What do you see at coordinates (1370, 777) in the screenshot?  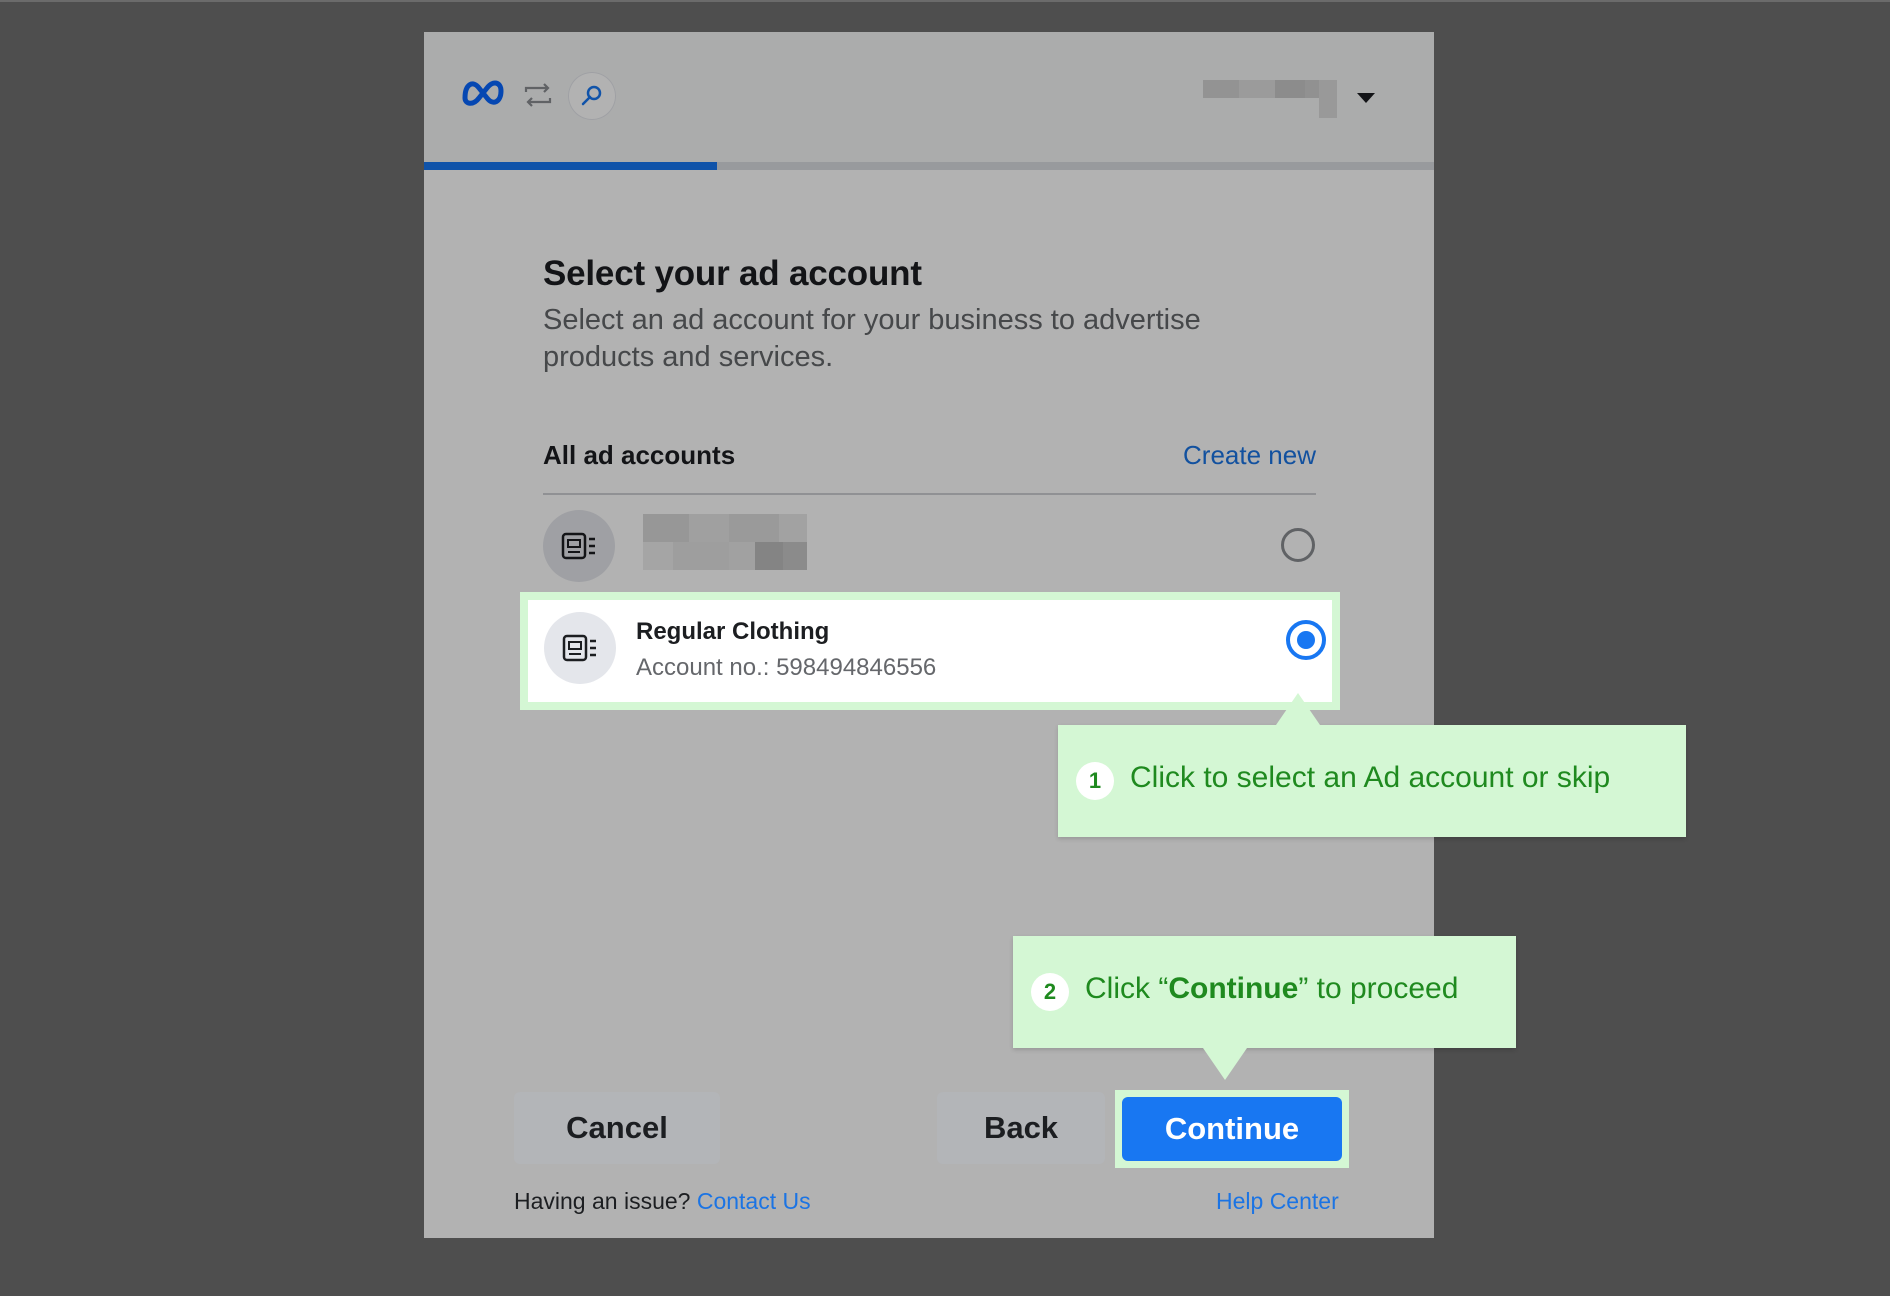 I see `callout-text: Click to select an Ad account or skip` at bounding box center [1370, 777].